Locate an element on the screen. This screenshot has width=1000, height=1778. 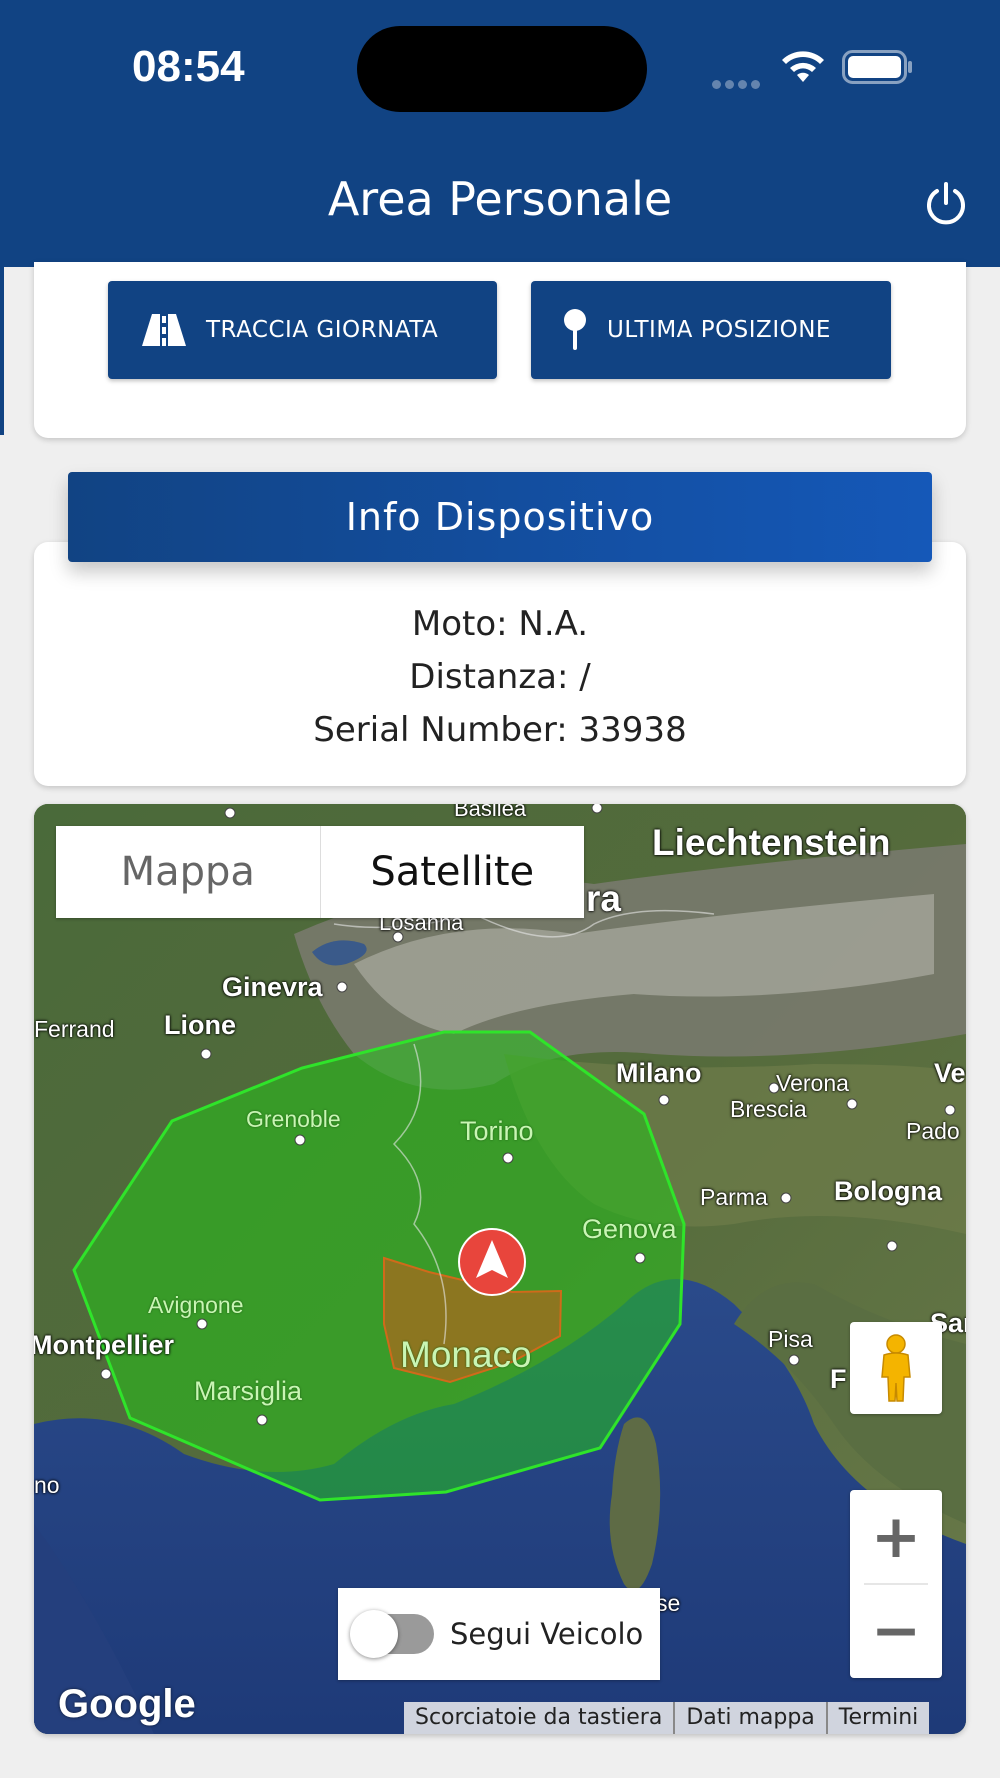
zoom-in-button: + is located at coordinates (896, 1537).